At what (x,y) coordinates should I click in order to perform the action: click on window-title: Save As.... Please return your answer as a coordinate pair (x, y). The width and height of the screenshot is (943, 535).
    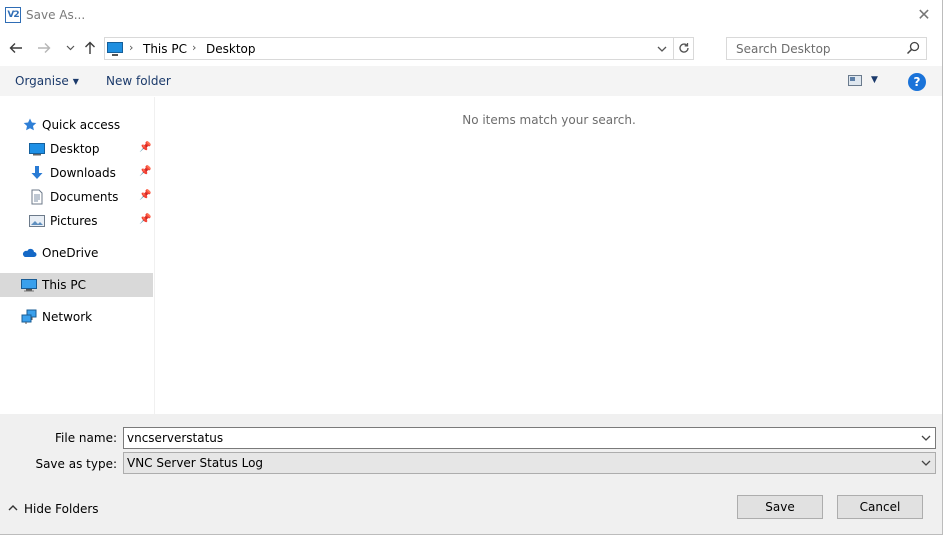
    Looking at the image, I should click on (56, 15).